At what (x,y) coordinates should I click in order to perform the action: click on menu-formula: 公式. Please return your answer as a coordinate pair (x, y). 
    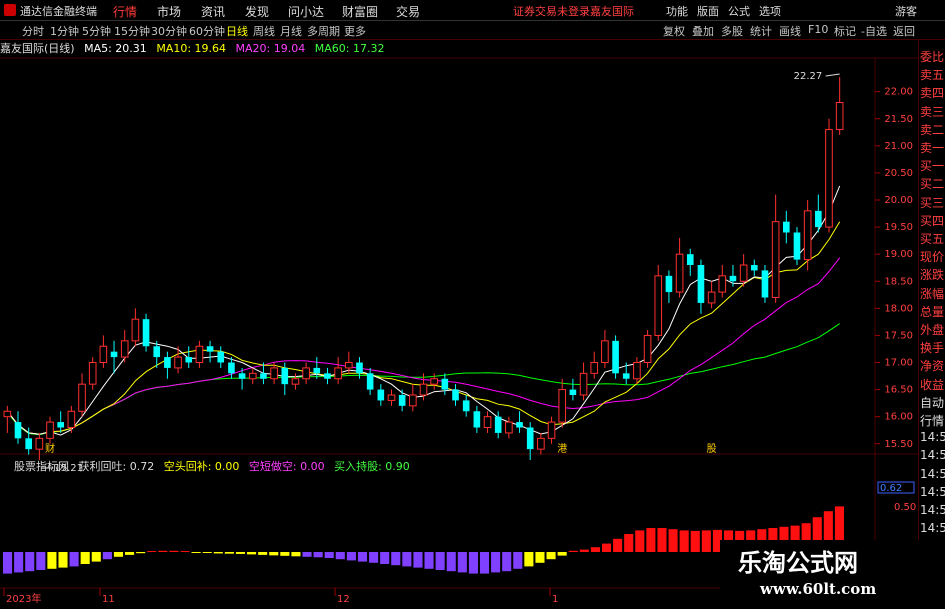
    Looking at the image, I should click on (739, 11).